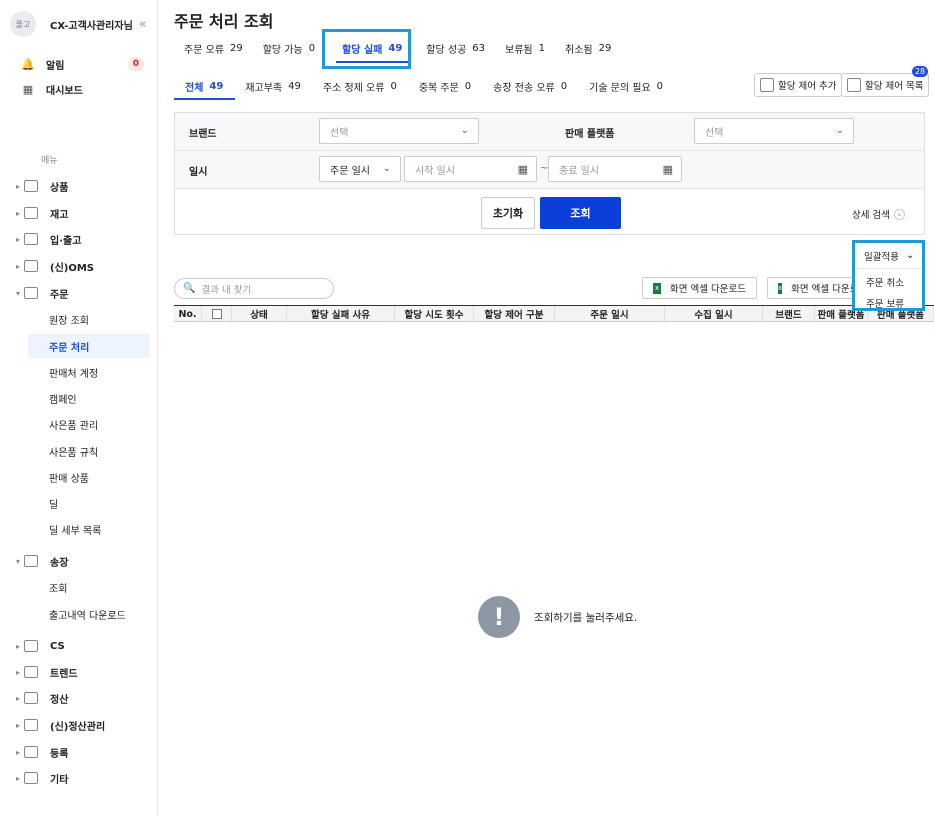 The height and width of the screenshot is (816, 934). Describe the element at coordinates (31, 725) in the screenshot. I see `won-icon` at that location.